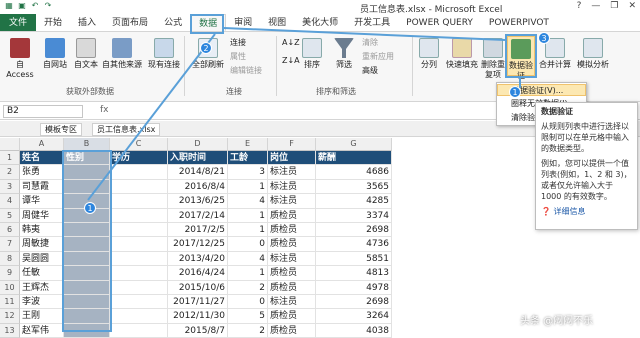 Image resolution: width=640 pixels, height=338 pixels. Describe the element at coordinates (206, 48) in the screenshot. I see `step-badge-2: 2` at that location.